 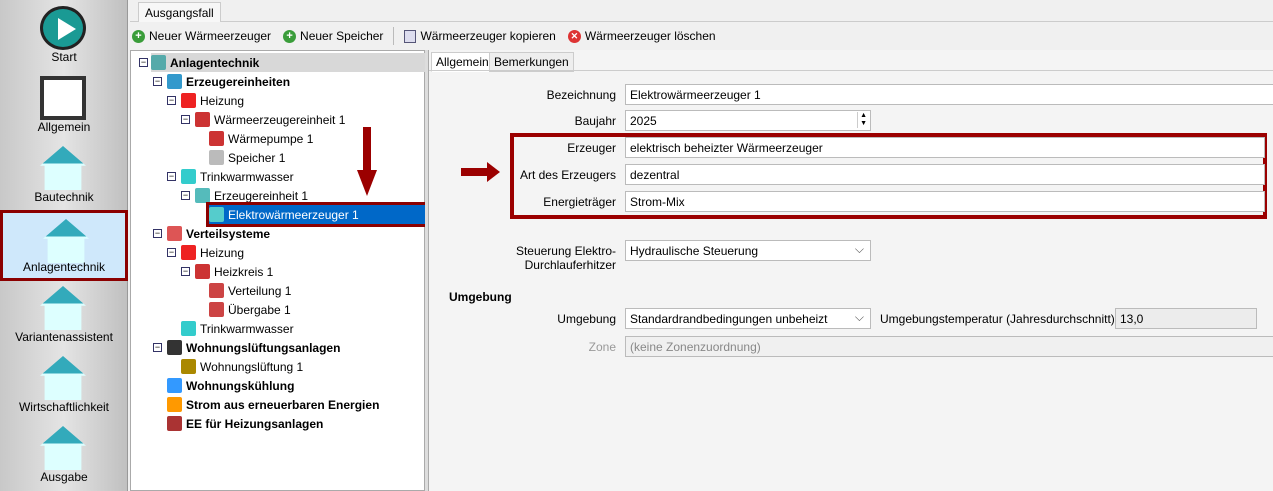 What do you see at coordinates (238, 81) in the screenshot?
I see `tree-node-label: Erzeugereinheiten` at bounding box center [238, 81].